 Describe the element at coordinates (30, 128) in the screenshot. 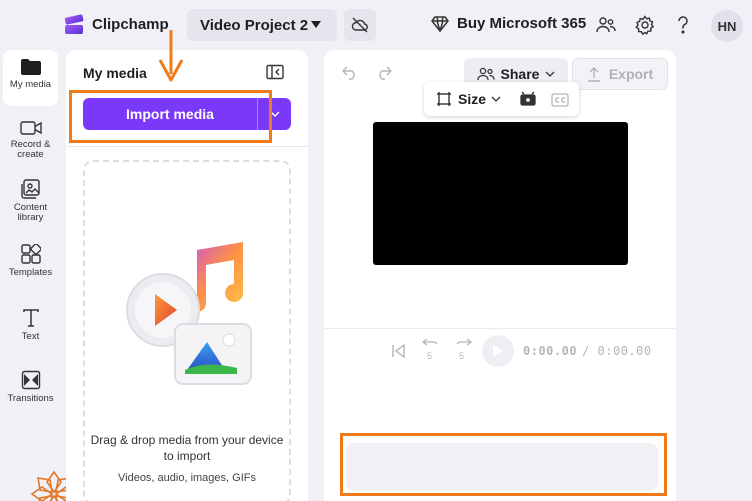

I see `camera-icon` at that location.